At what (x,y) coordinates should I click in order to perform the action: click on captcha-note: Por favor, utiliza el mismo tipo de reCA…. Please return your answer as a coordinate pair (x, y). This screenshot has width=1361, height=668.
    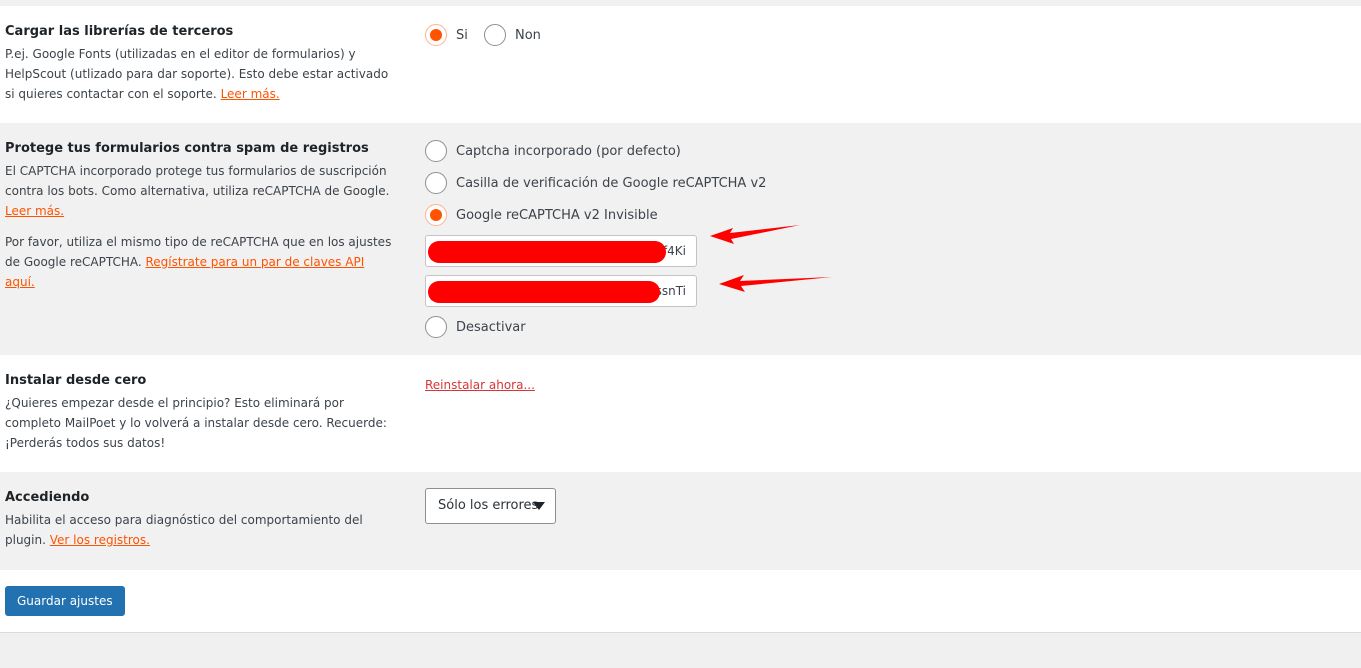
    Looking at the image, I should click on (200, 262).